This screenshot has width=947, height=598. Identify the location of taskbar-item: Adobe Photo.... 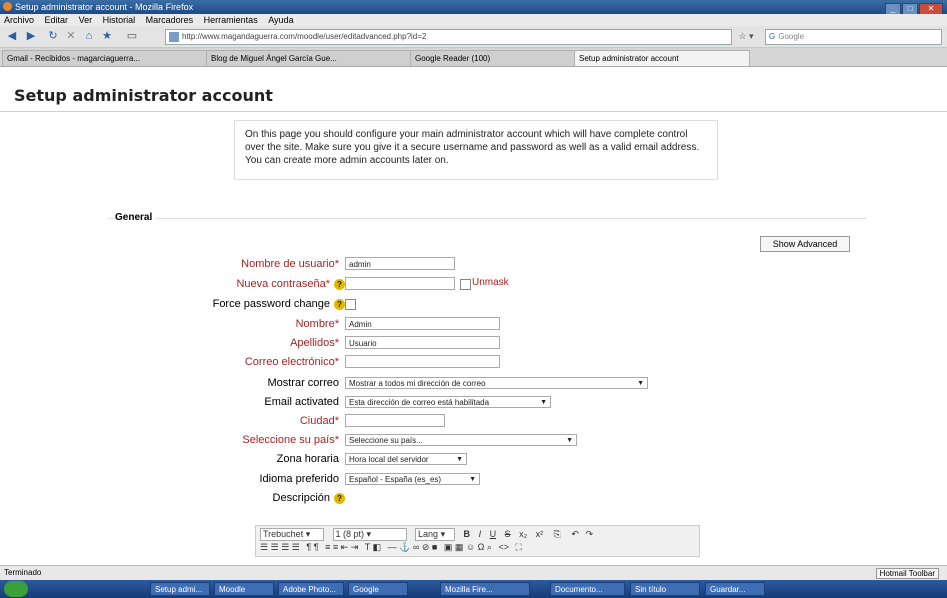
(311, 589).